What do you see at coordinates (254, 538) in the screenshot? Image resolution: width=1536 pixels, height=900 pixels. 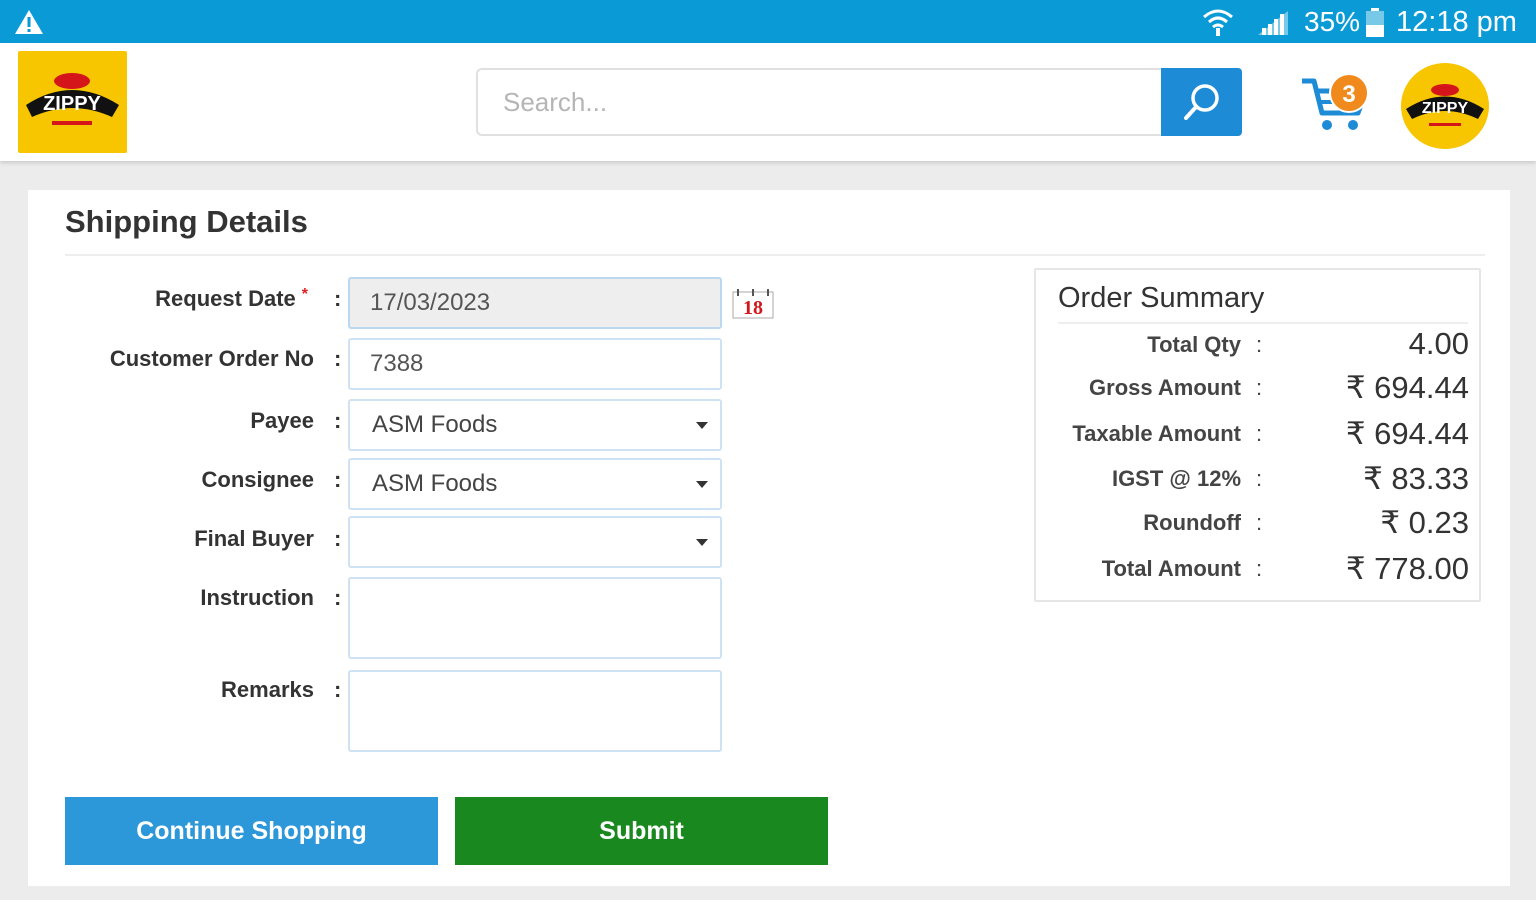 I see `final-buyer-label: Final Buyer` at bounding box center [254, 538].